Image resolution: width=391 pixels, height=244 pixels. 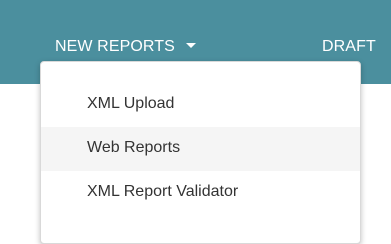 I want to click on menu-item-web-reports: Web Reports, so click(x=200, y=149).